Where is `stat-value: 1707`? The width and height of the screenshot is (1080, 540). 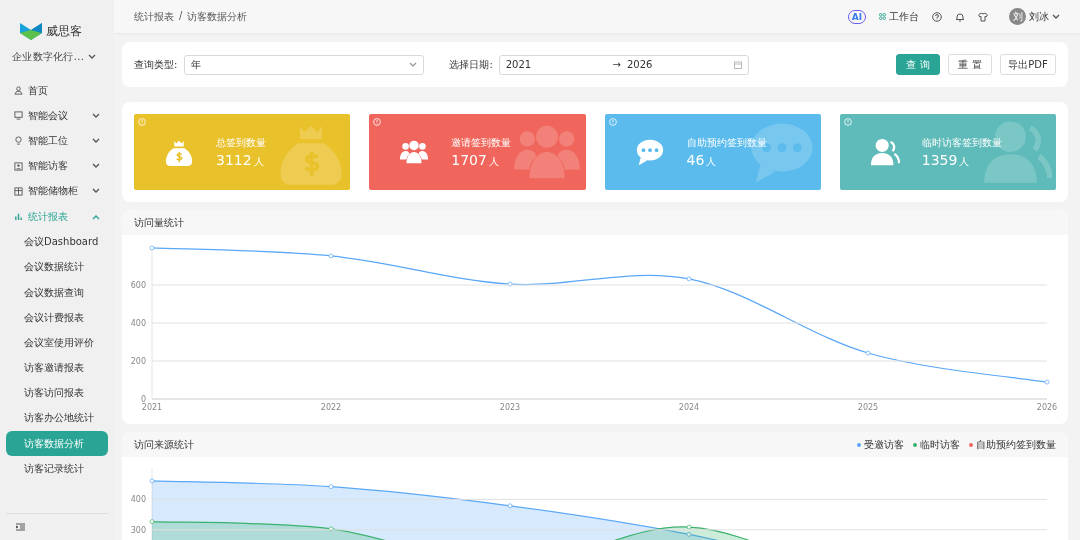
stat-value: 1707 is located at coordinates (469, 159).